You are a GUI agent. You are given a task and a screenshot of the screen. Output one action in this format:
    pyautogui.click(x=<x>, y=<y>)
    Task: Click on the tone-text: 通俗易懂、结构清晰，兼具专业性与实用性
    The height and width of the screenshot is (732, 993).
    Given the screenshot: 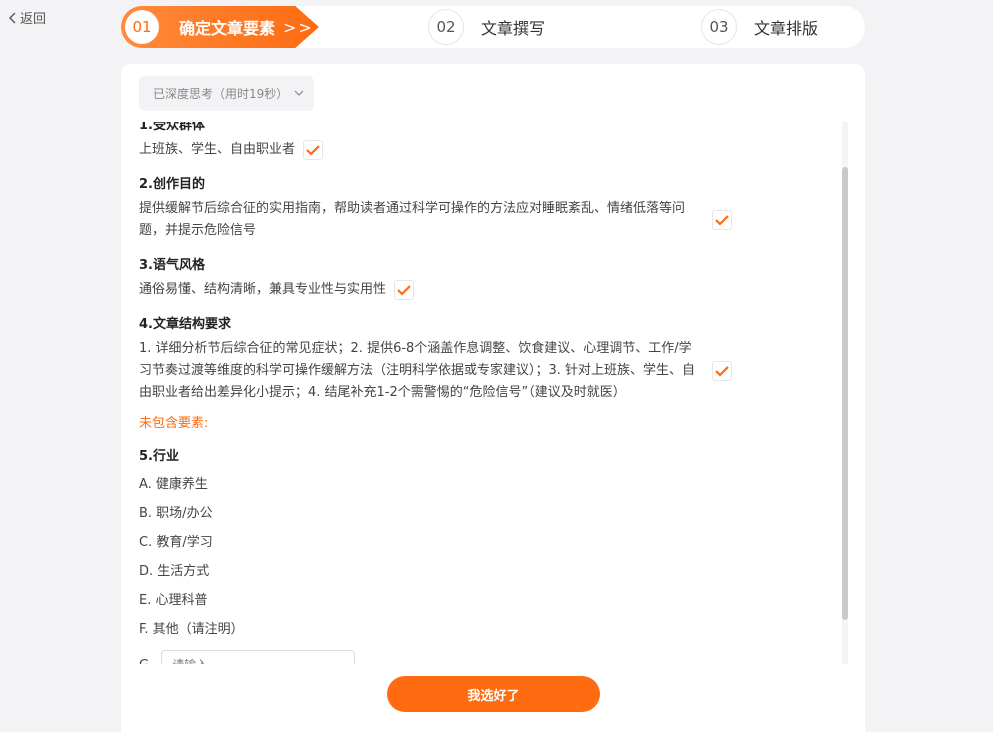 What is the action you would take?
    pyautogui.click(x=263, y=289)
    